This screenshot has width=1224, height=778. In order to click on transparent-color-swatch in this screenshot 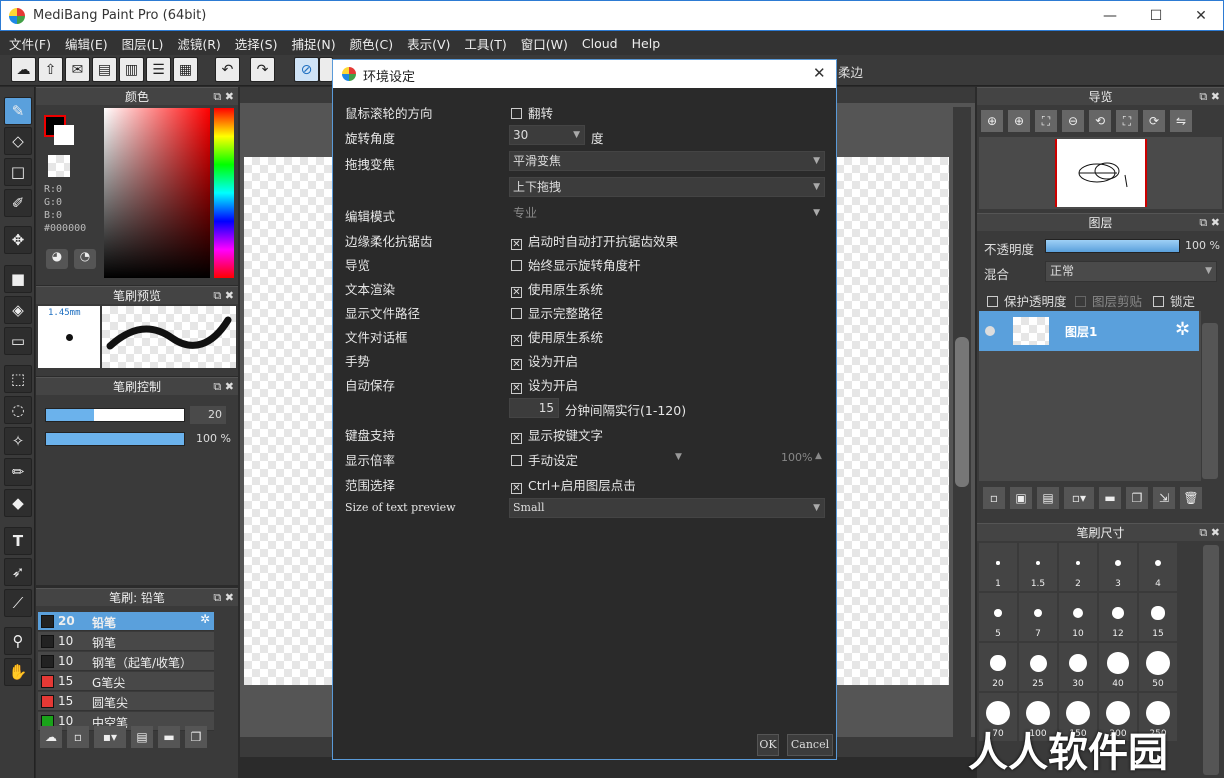, I will do `click(59, 166)`.